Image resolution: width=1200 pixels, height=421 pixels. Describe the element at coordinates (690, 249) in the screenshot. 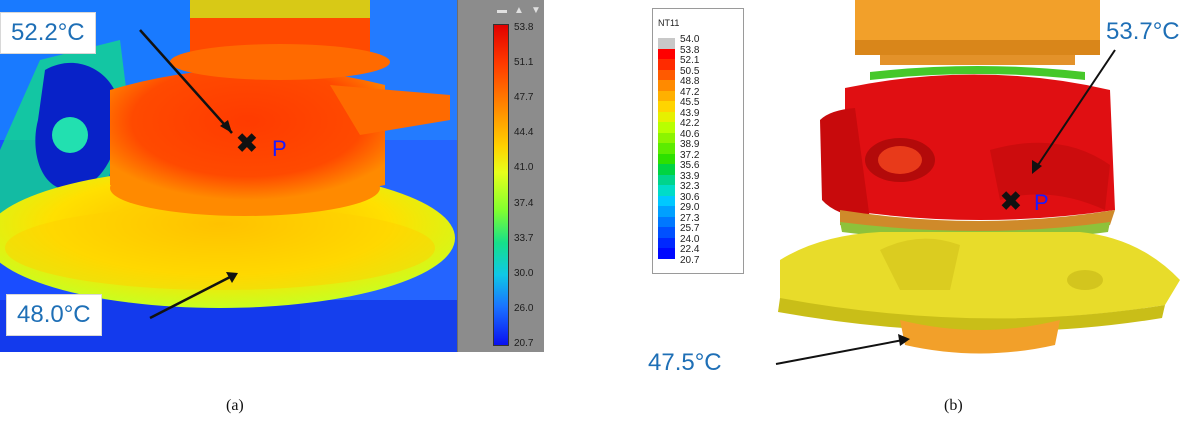

I see `legend-value: 22.4` at that location.